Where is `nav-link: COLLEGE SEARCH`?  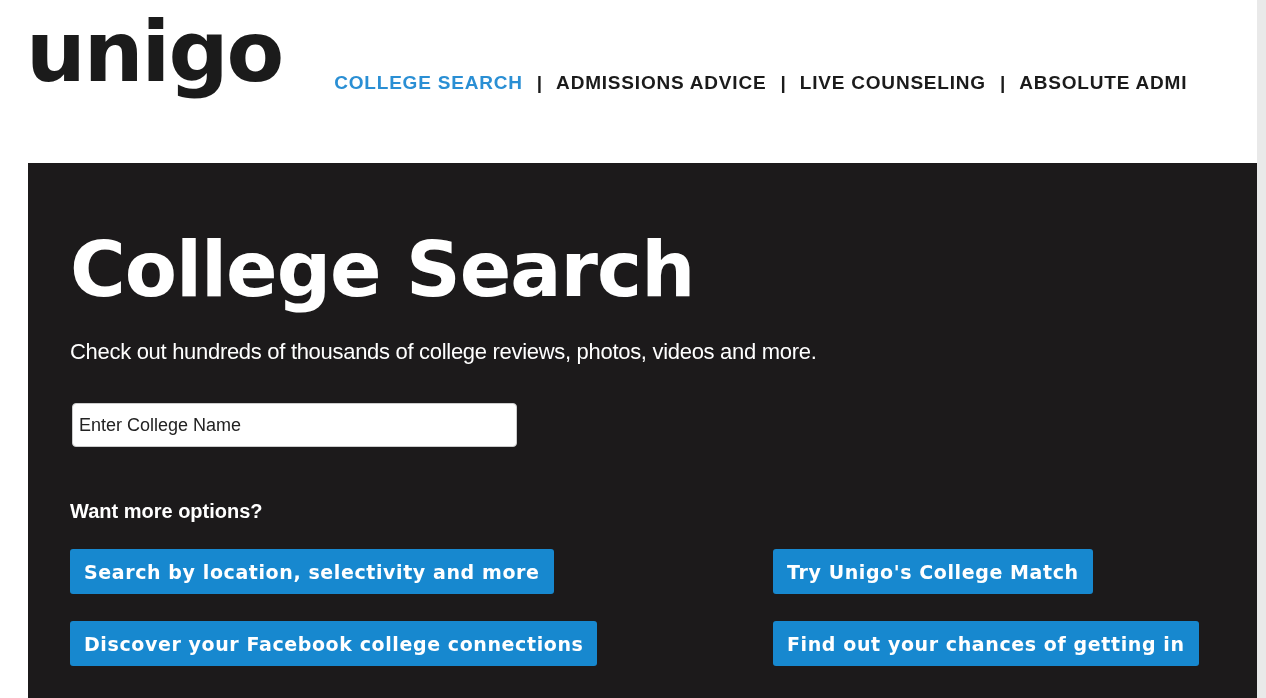
nav-link: COLLEGE SEARCH is located at coordinates (428, 83).